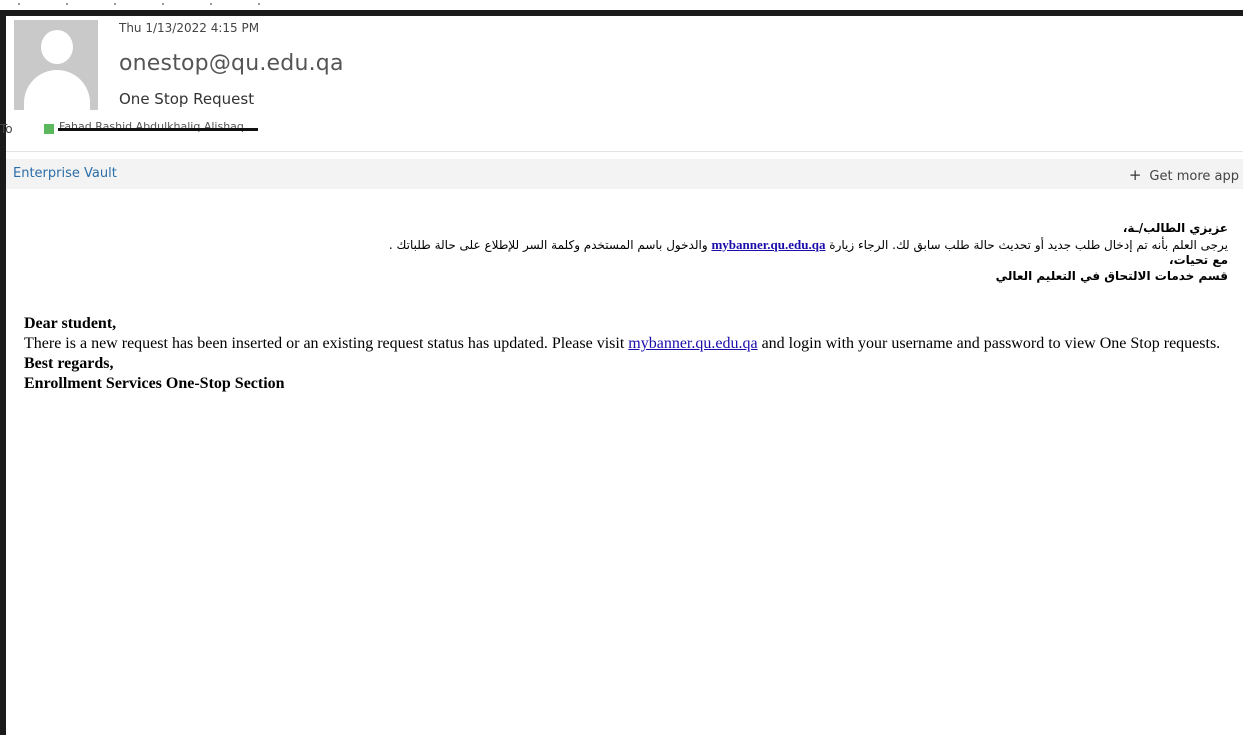 Image resolution: width=1243 pixels, height=735 pixels. I want to click on get-more-apps-button: + Get more app, so click(1184, 175).